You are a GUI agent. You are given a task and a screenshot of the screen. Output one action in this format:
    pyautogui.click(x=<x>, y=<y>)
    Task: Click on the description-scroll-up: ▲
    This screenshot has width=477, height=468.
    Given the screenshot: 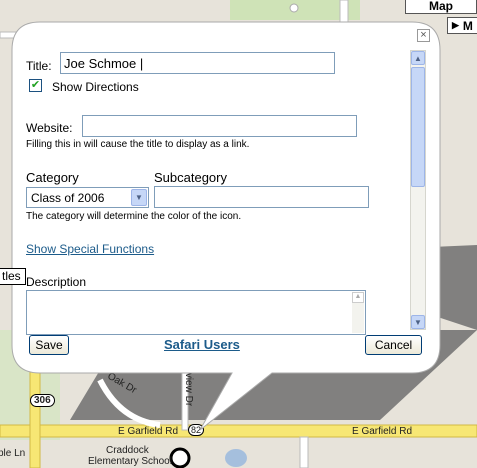 What is the action you would take?
    pyautogui.click(x=358, y=297)
    